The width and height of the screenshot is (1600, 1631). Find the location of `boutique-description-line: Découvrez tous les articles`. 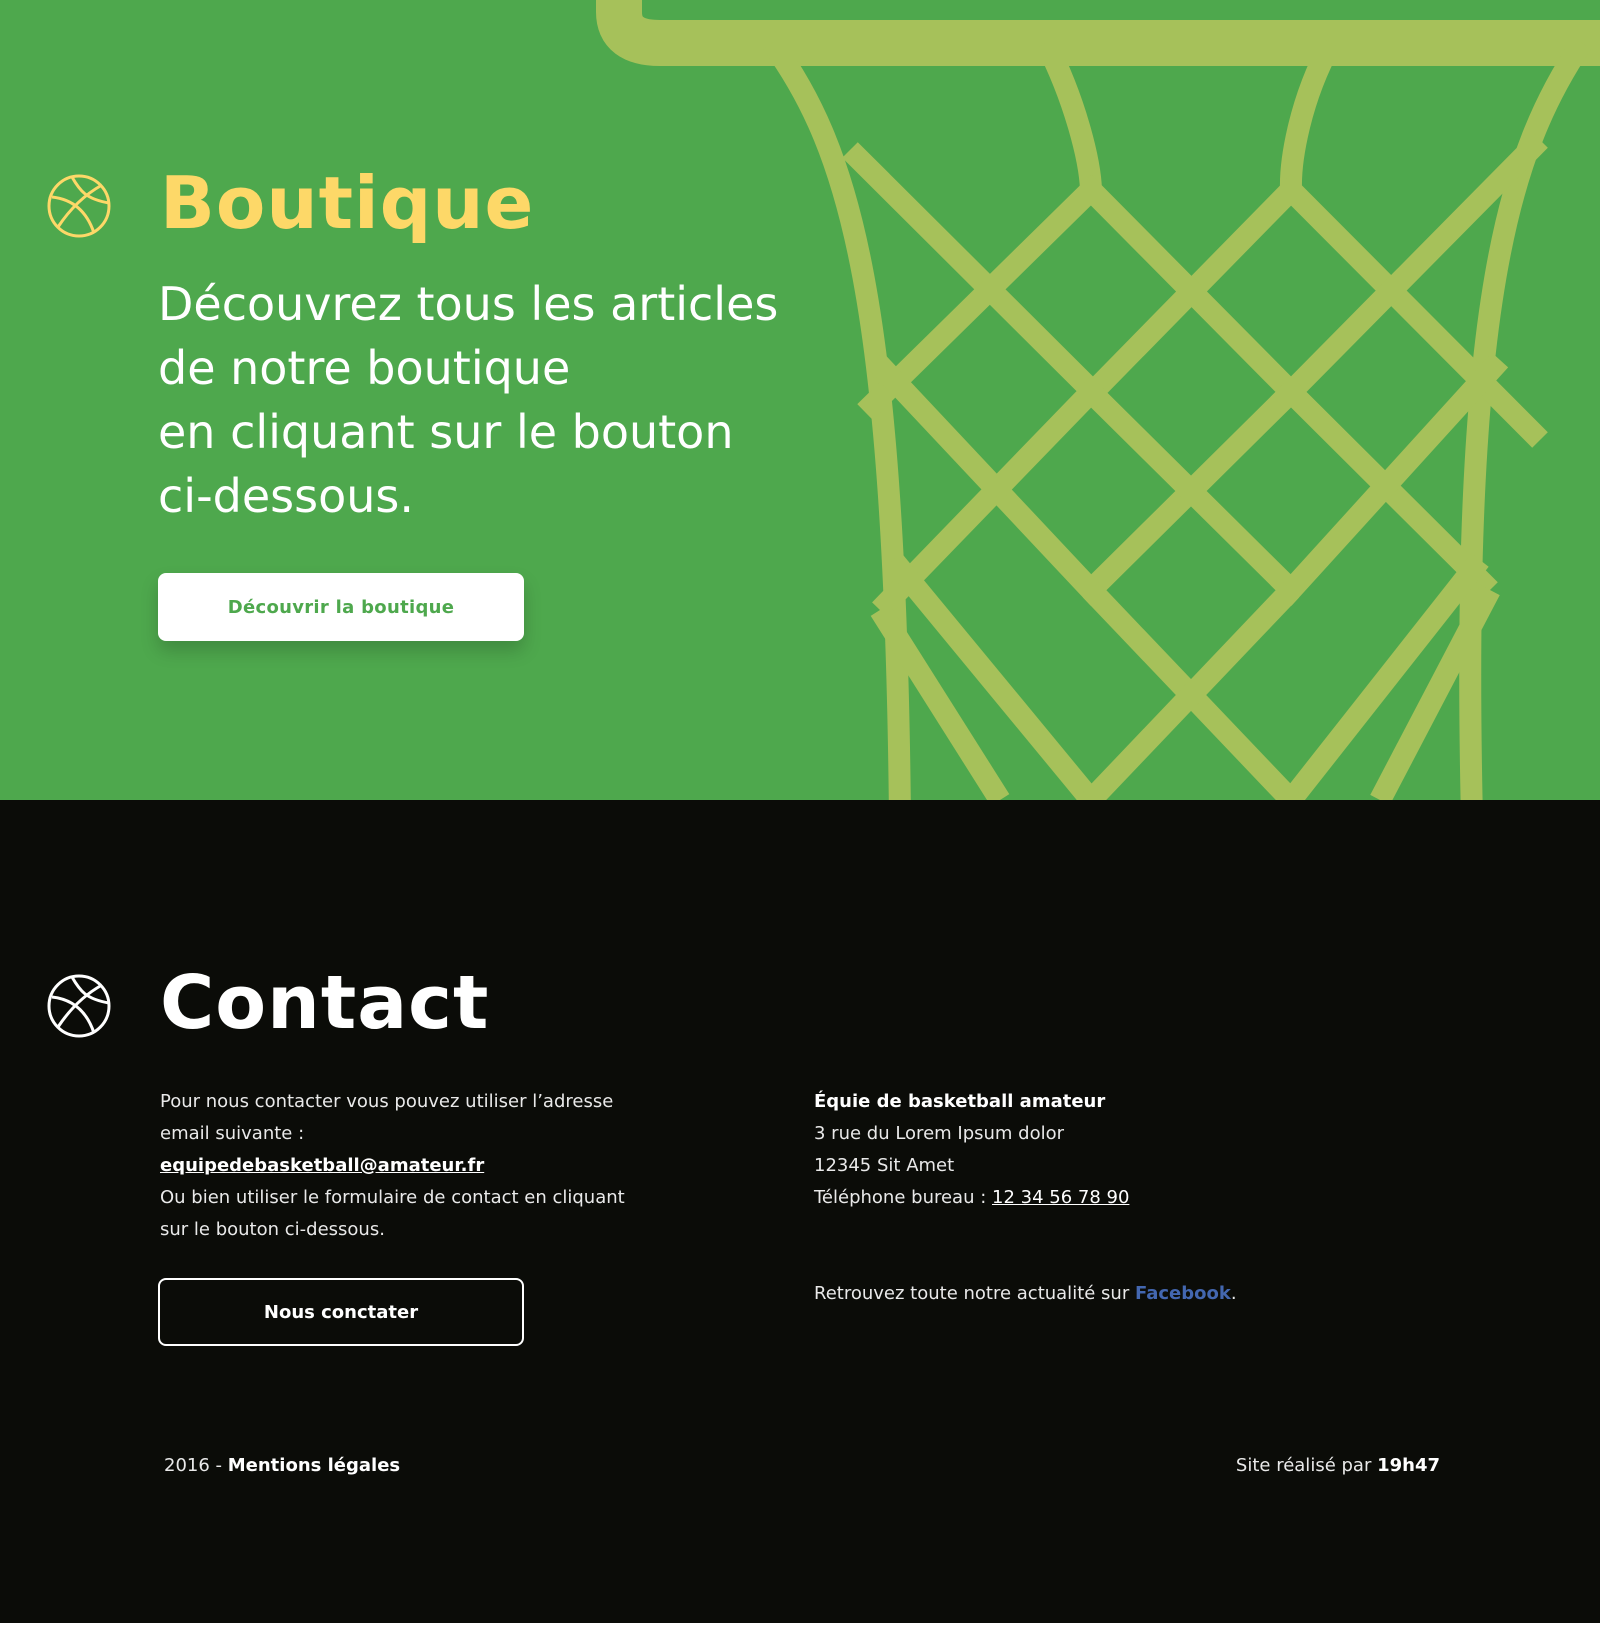

boutique-description-line: Découvrez tous les articles is located at coordinates (468, 304).